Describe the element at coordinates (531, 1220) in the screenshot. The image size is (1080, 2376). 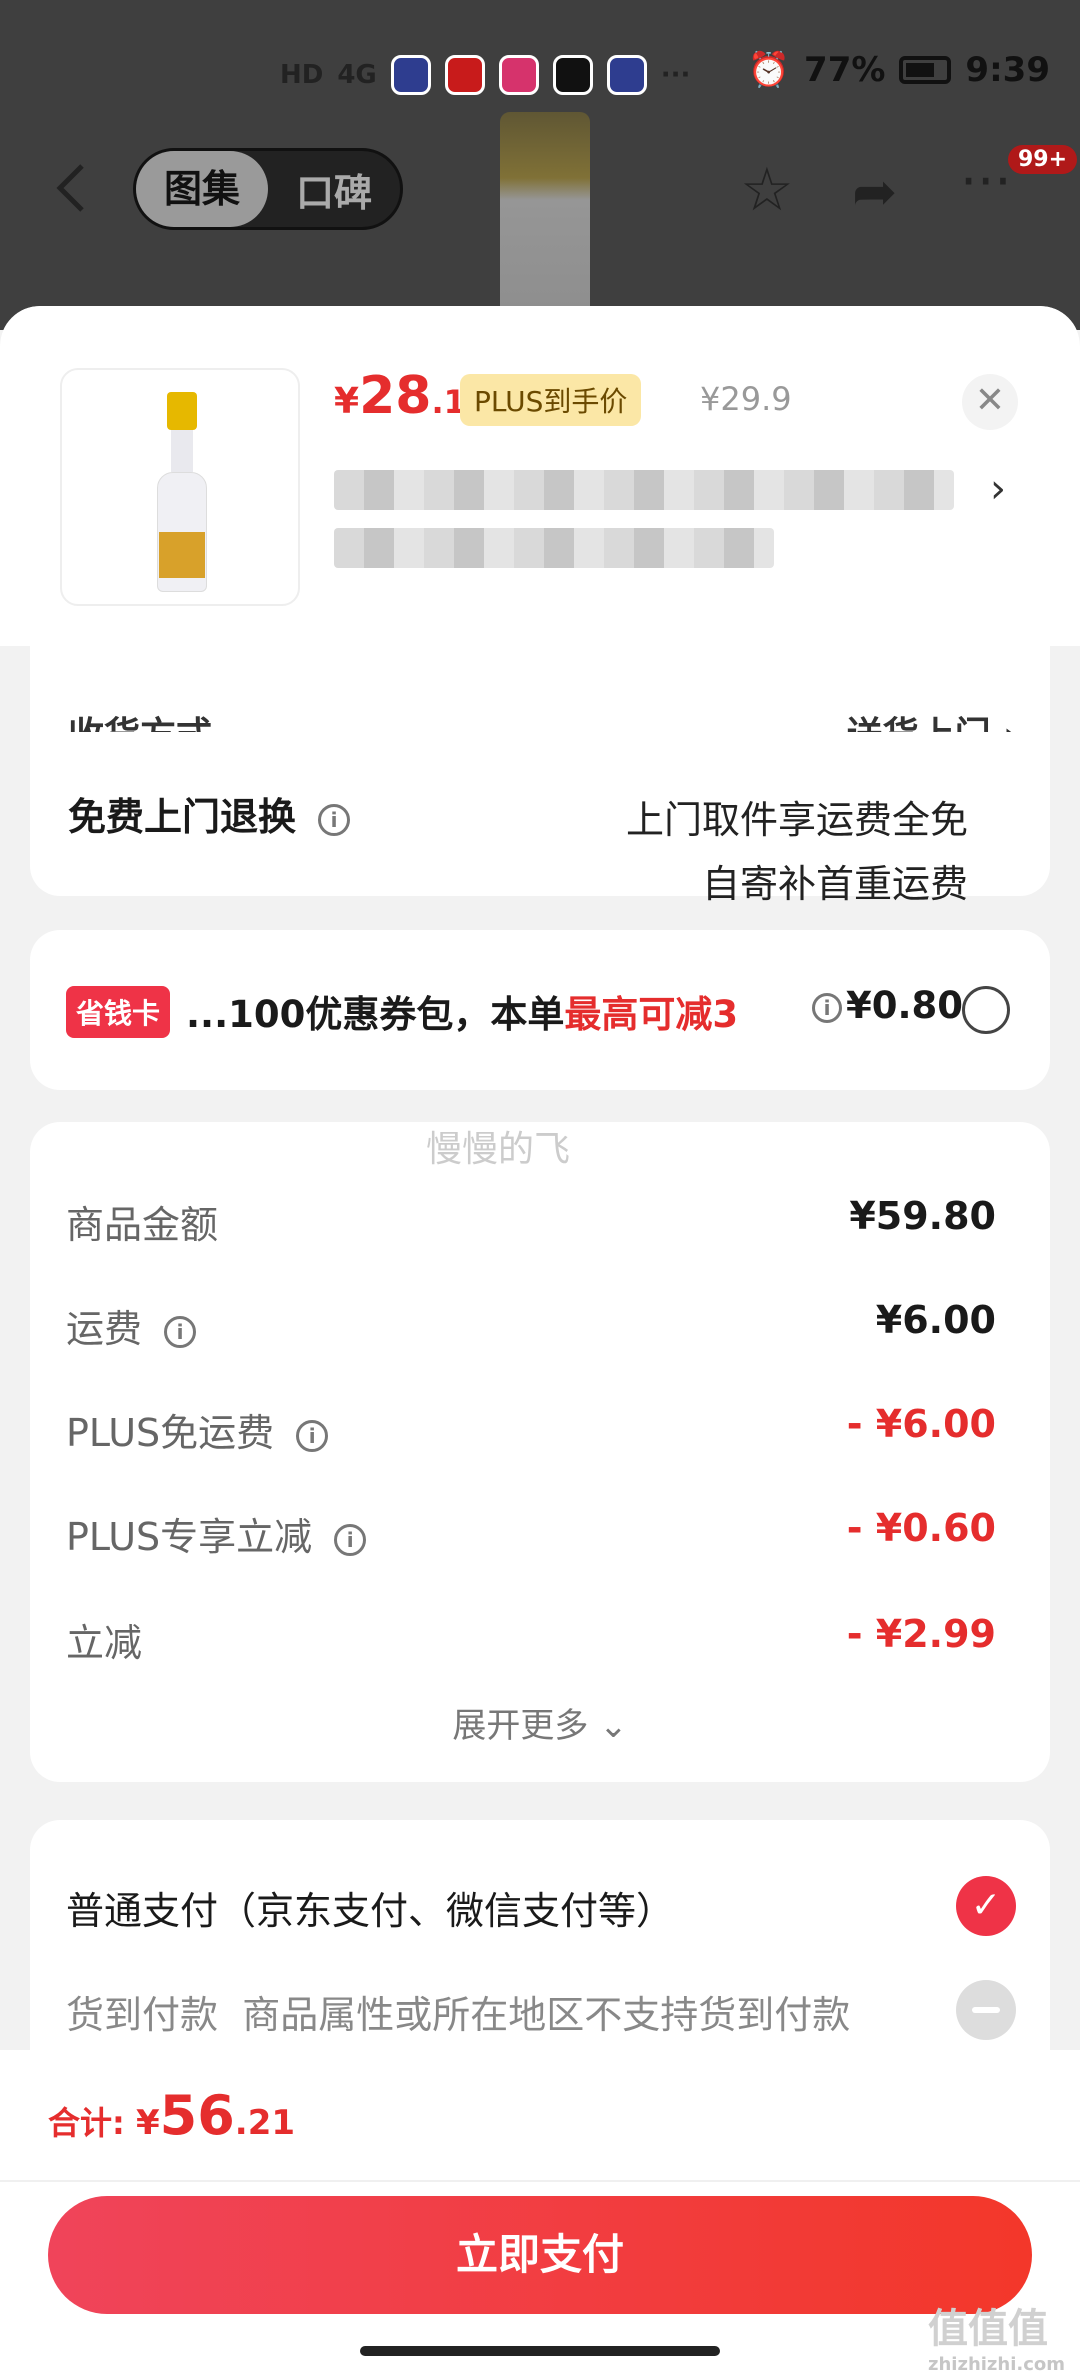
I see `fee-row: 商品金额 ¥59.80` at that location.